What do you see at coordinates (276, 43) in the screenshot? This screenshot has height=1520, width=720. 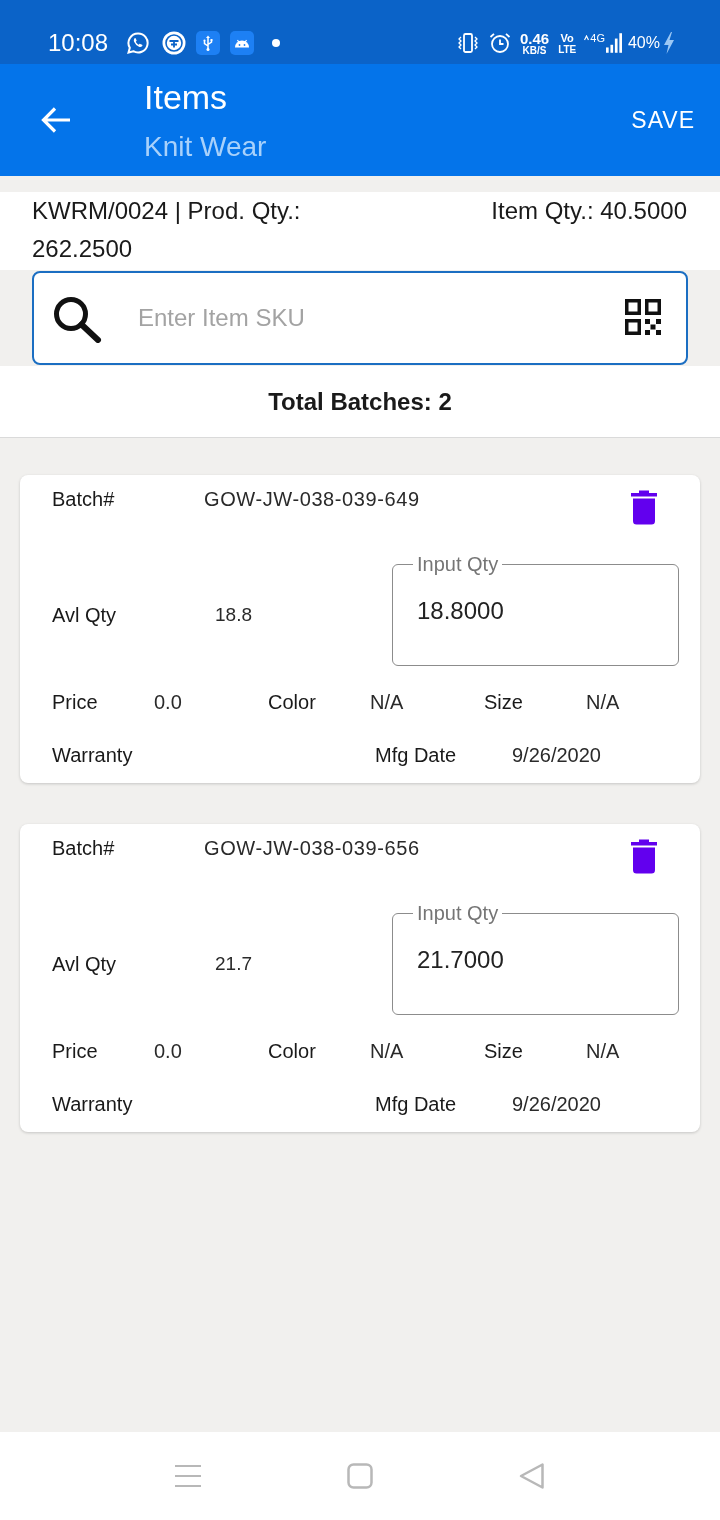 I see `dot-icon` at bounding box center [276, 43].